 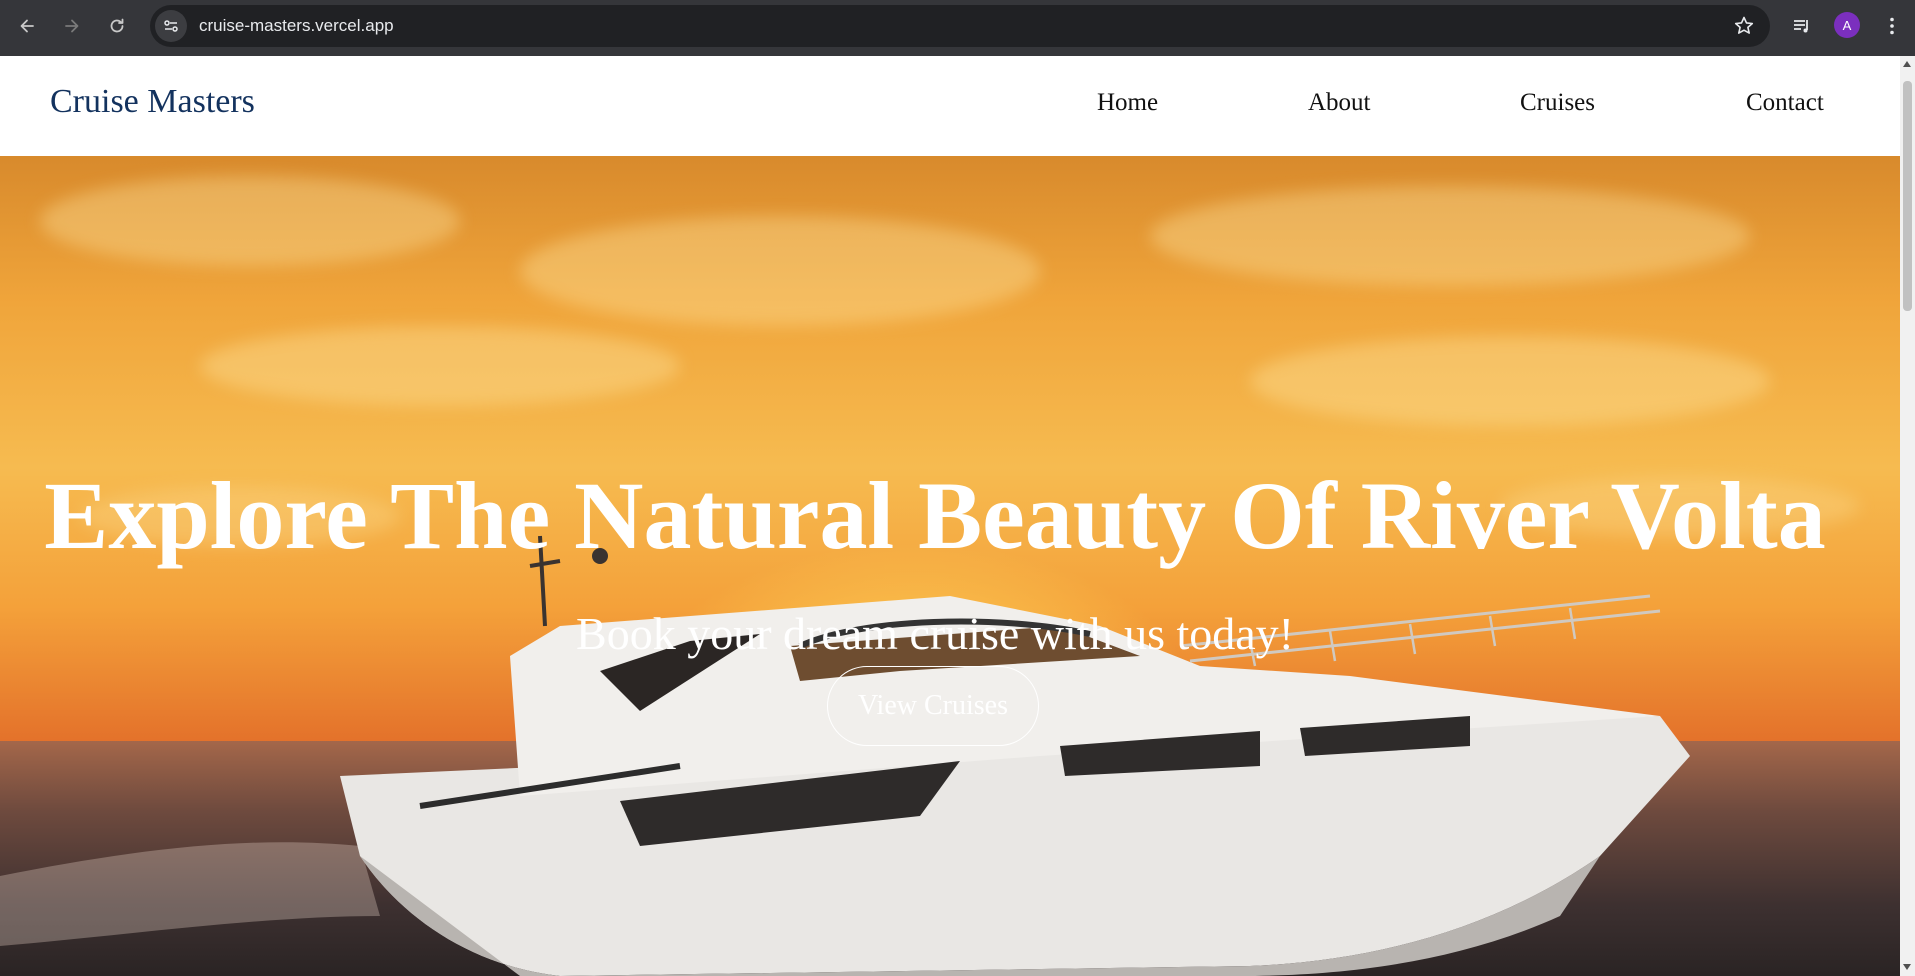 What do you see at coordinates (1907, 64) in the screenshot?
I see `scroll-up-icon` at bounding box center [1907, 64].